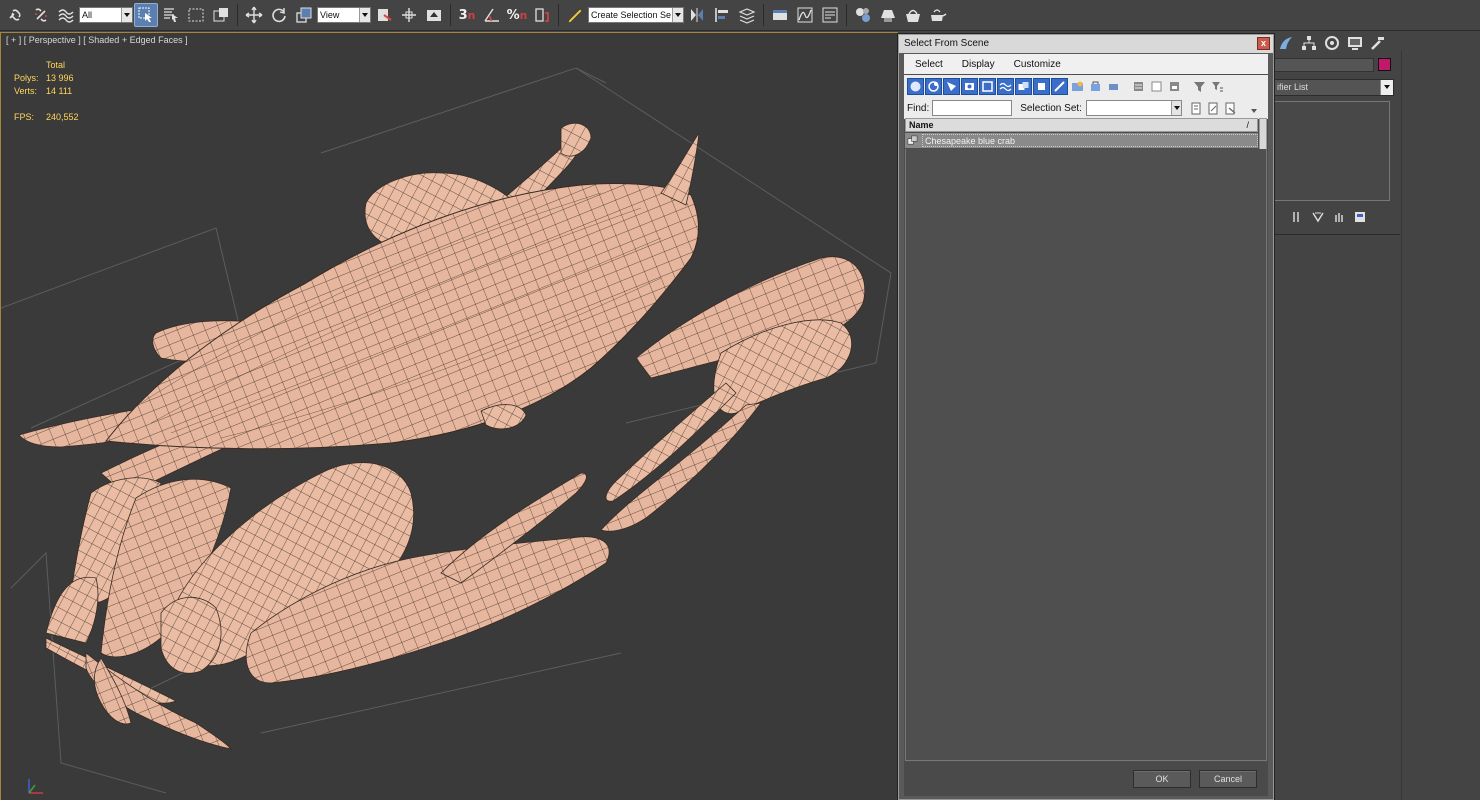  I want to click on align-icon, so click(722, 15).